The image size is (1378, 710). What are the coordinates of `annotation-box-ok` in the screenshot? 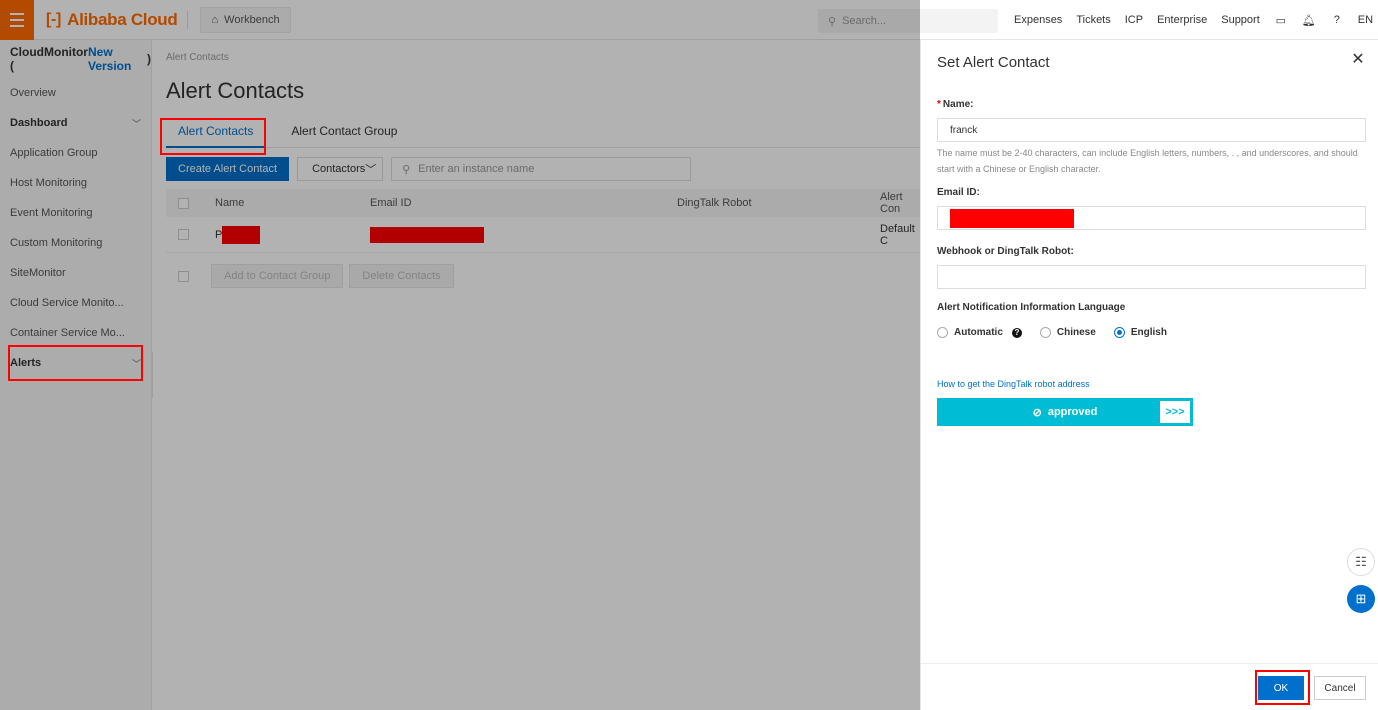 It's located at (1282, 687).